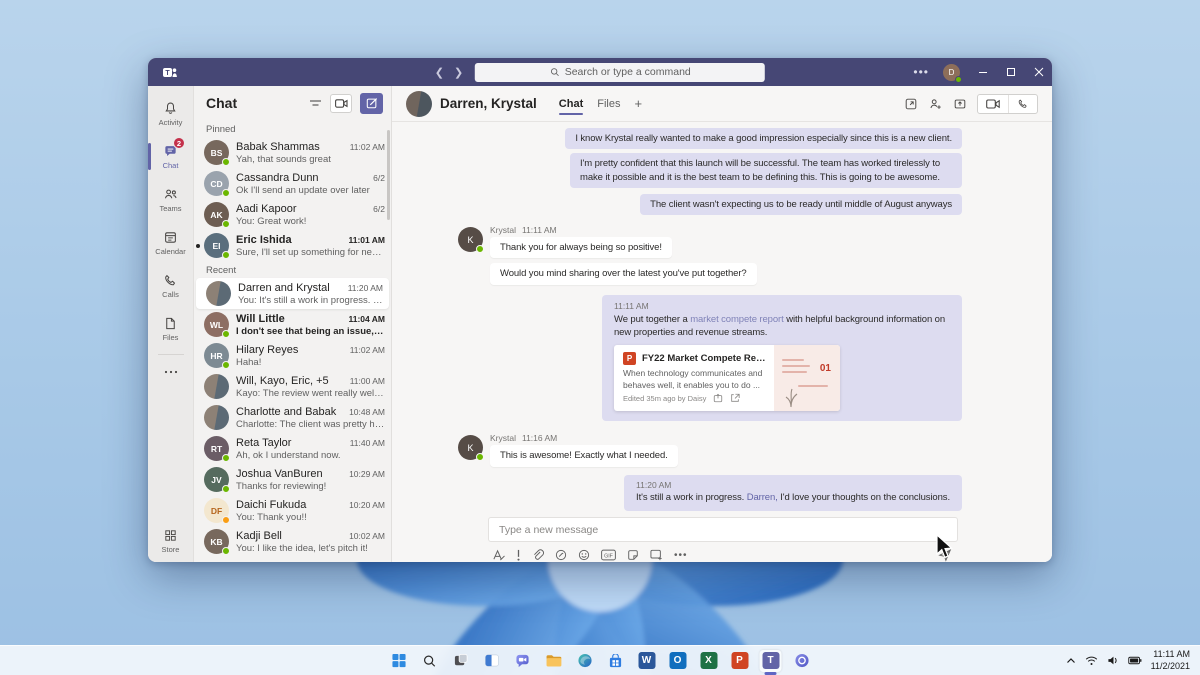 Image resolution: width=1200 pixels, height=675 pixels. I want to click on video-camera-icon, so click(341, 103).